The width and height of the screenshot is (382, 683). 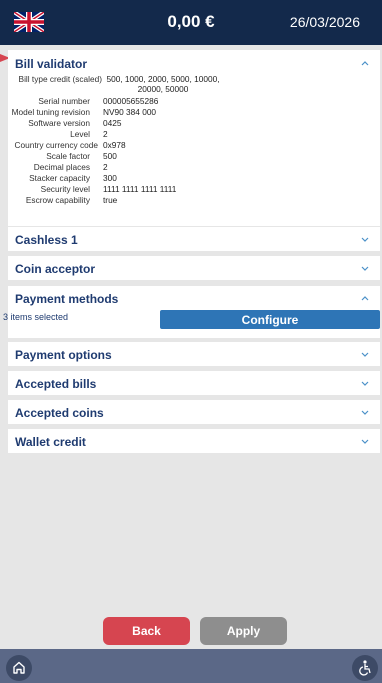 What do you see at coordinates (55, 269) in the screenshot?
I see `section-title: Coin acceptor` at bounding box center [55, 269].